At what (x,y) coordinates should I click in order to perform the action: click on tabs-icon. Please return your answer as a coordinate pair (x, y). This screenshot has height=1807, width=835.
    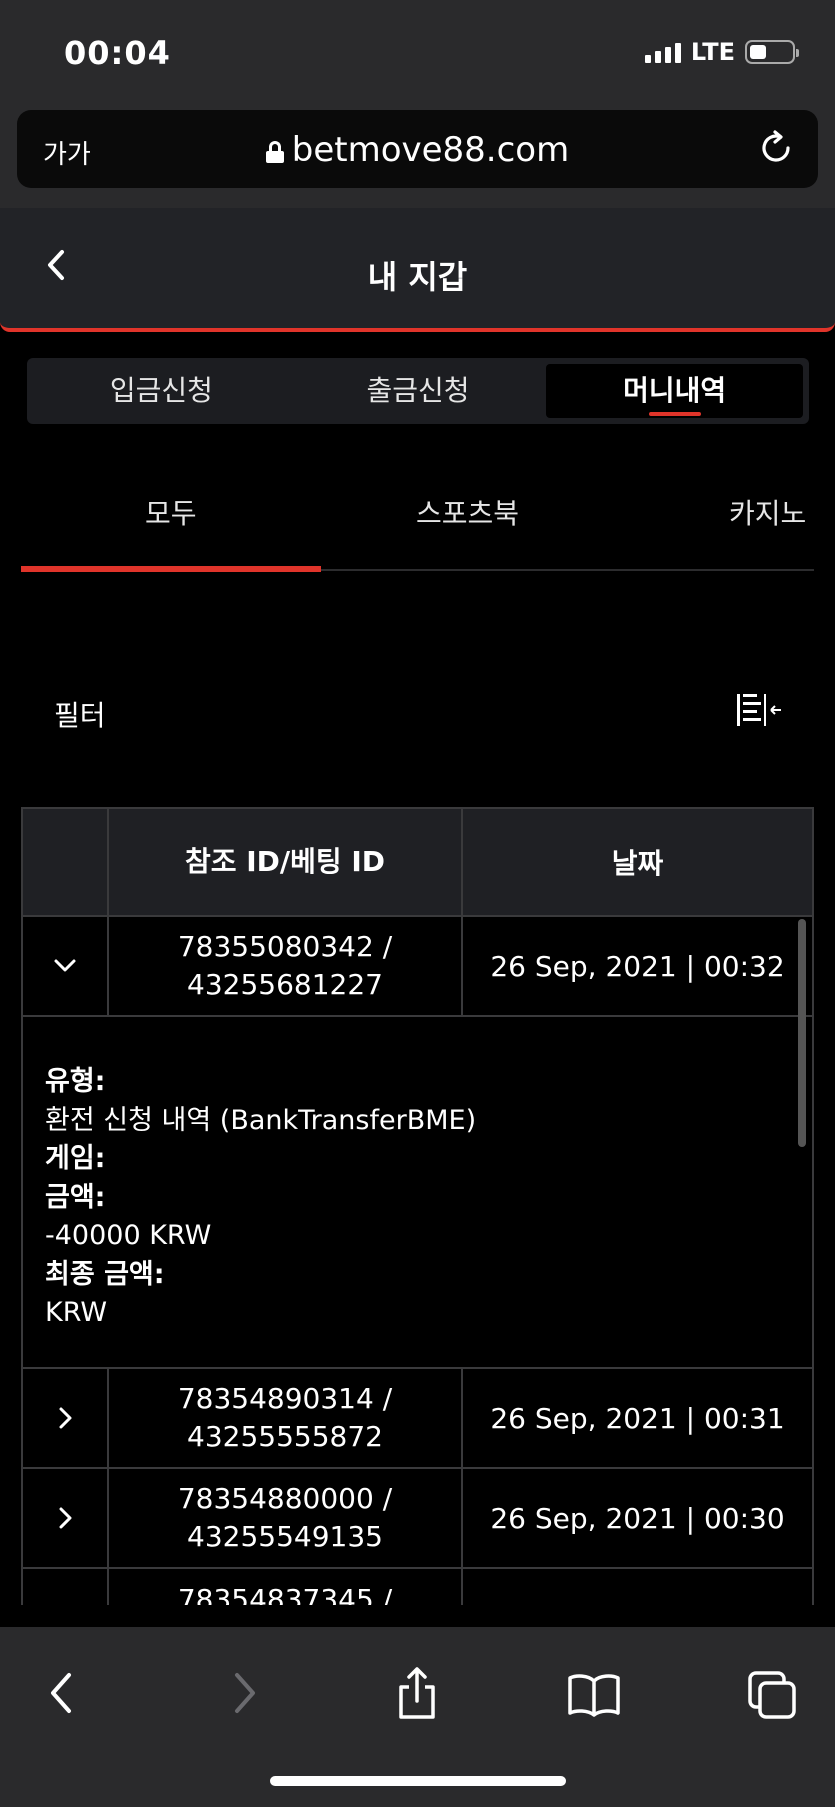
    Looking at the image, I should click on (772, 1693).